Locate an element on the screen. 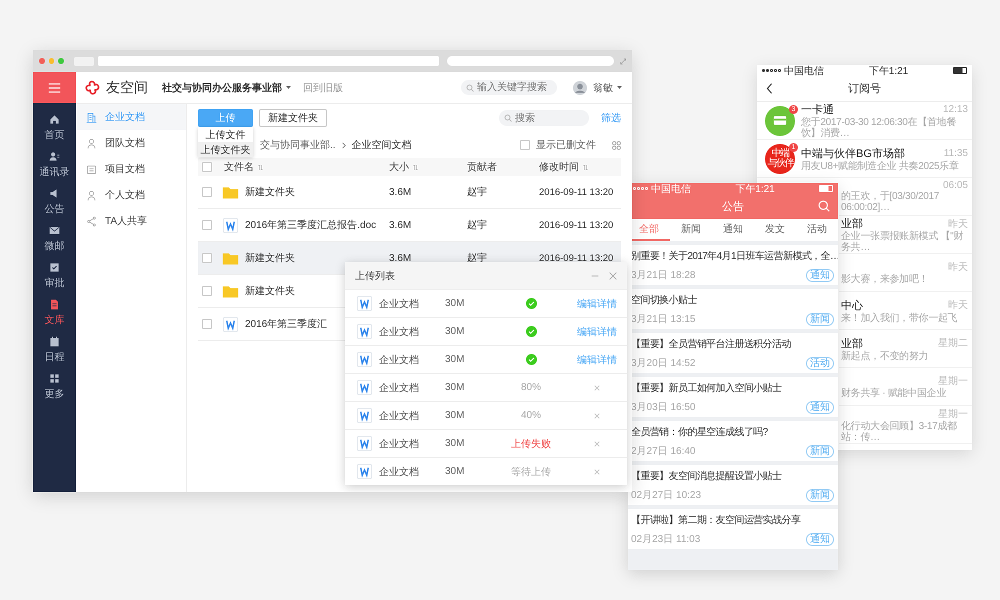 This screenshot has width=1000, height=600. file-name: 2016年第三季度汇总报告.doc is located at coordinates (310, 225).